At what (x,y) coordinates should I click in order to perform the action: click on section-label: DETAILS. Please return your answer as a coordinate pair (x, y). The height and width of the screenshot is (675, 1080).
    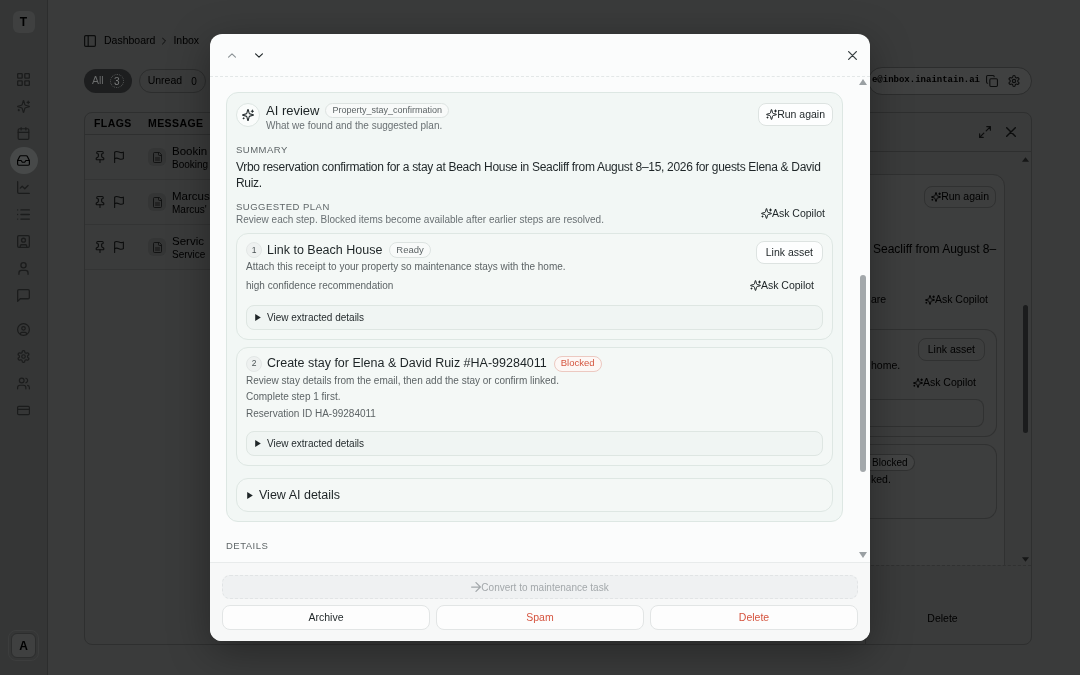
    Looking at the image, I should click on (247, 546).